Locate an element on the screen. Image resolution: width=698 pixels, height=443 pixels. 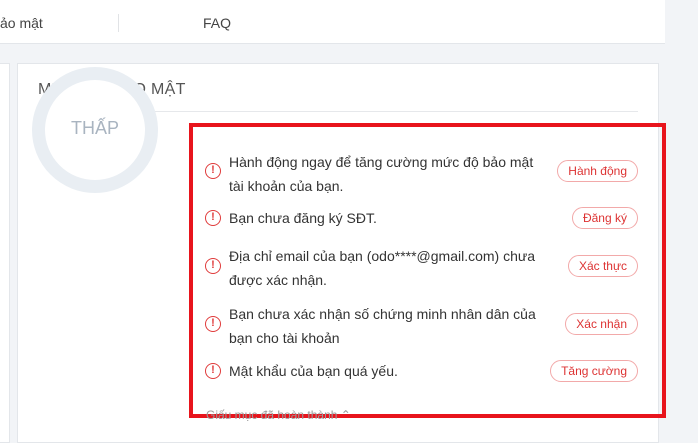
register-phone-button: Đăng ký is located at coordinates (604, 218).